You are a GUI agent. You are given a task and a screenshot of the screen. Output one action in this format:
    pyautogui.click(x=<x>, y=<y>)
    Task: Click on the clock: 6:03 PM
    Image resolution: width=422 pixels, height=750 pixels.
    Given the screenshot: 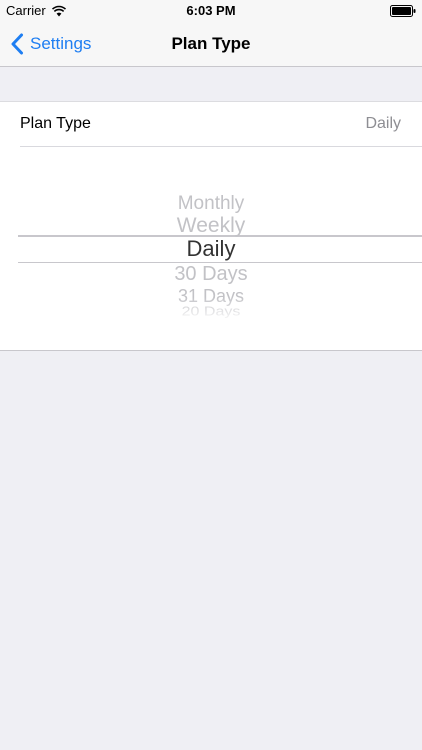 What is the action you would take?
    pyautogui.click(x=211, y=10)
    